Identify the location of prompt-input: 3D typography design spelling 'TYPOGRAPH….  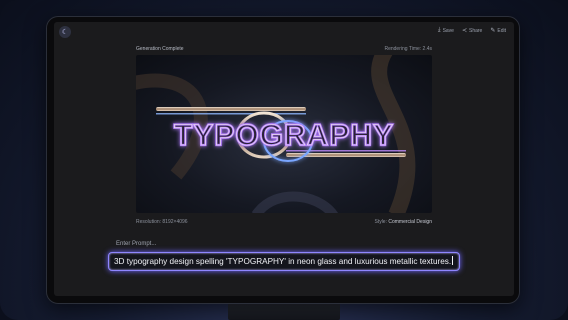
(284, 261).